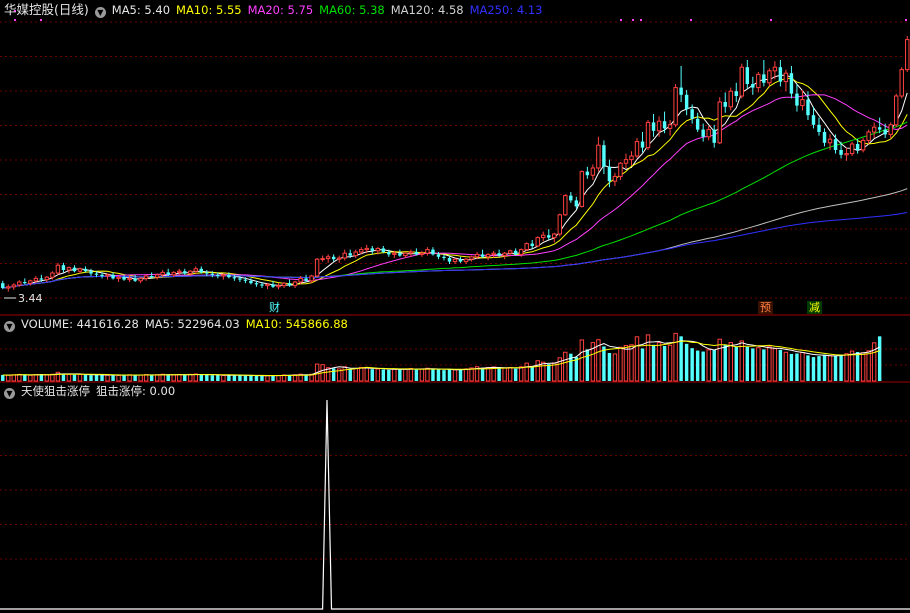  What do you see at coordinates (765, 307) in the screenshot?
I see `event-tag-forecast: 预` at bounding box center [765, 307].